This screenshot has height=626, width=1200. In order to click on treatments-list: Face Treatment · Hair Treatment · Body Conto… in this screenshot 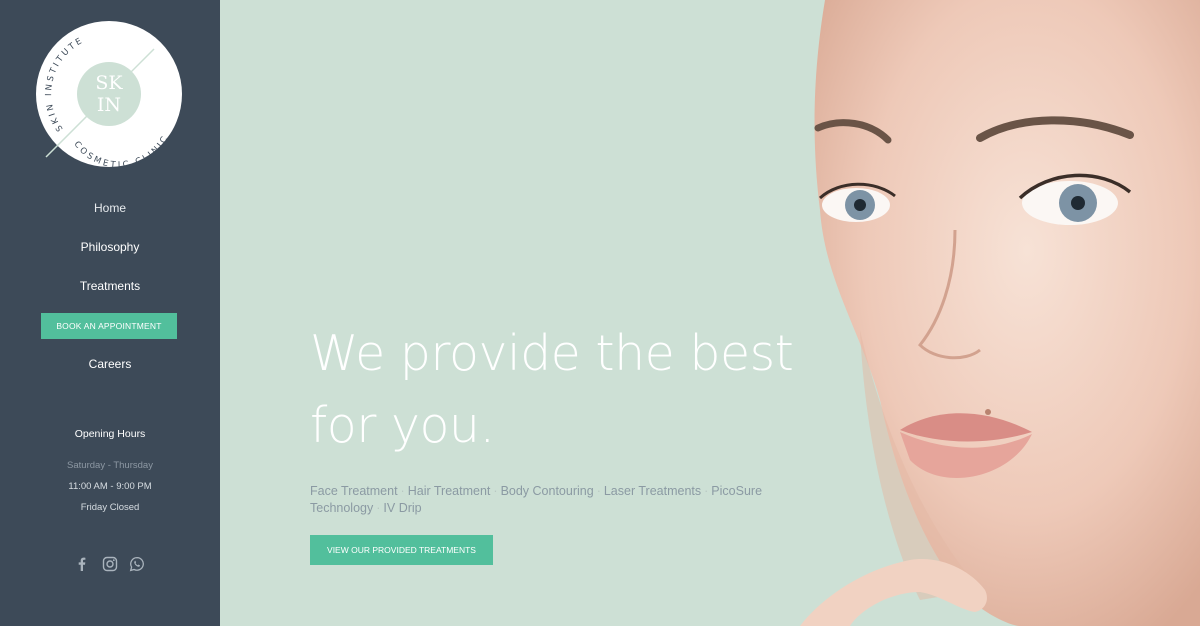, I will do `click(545, 499)`.